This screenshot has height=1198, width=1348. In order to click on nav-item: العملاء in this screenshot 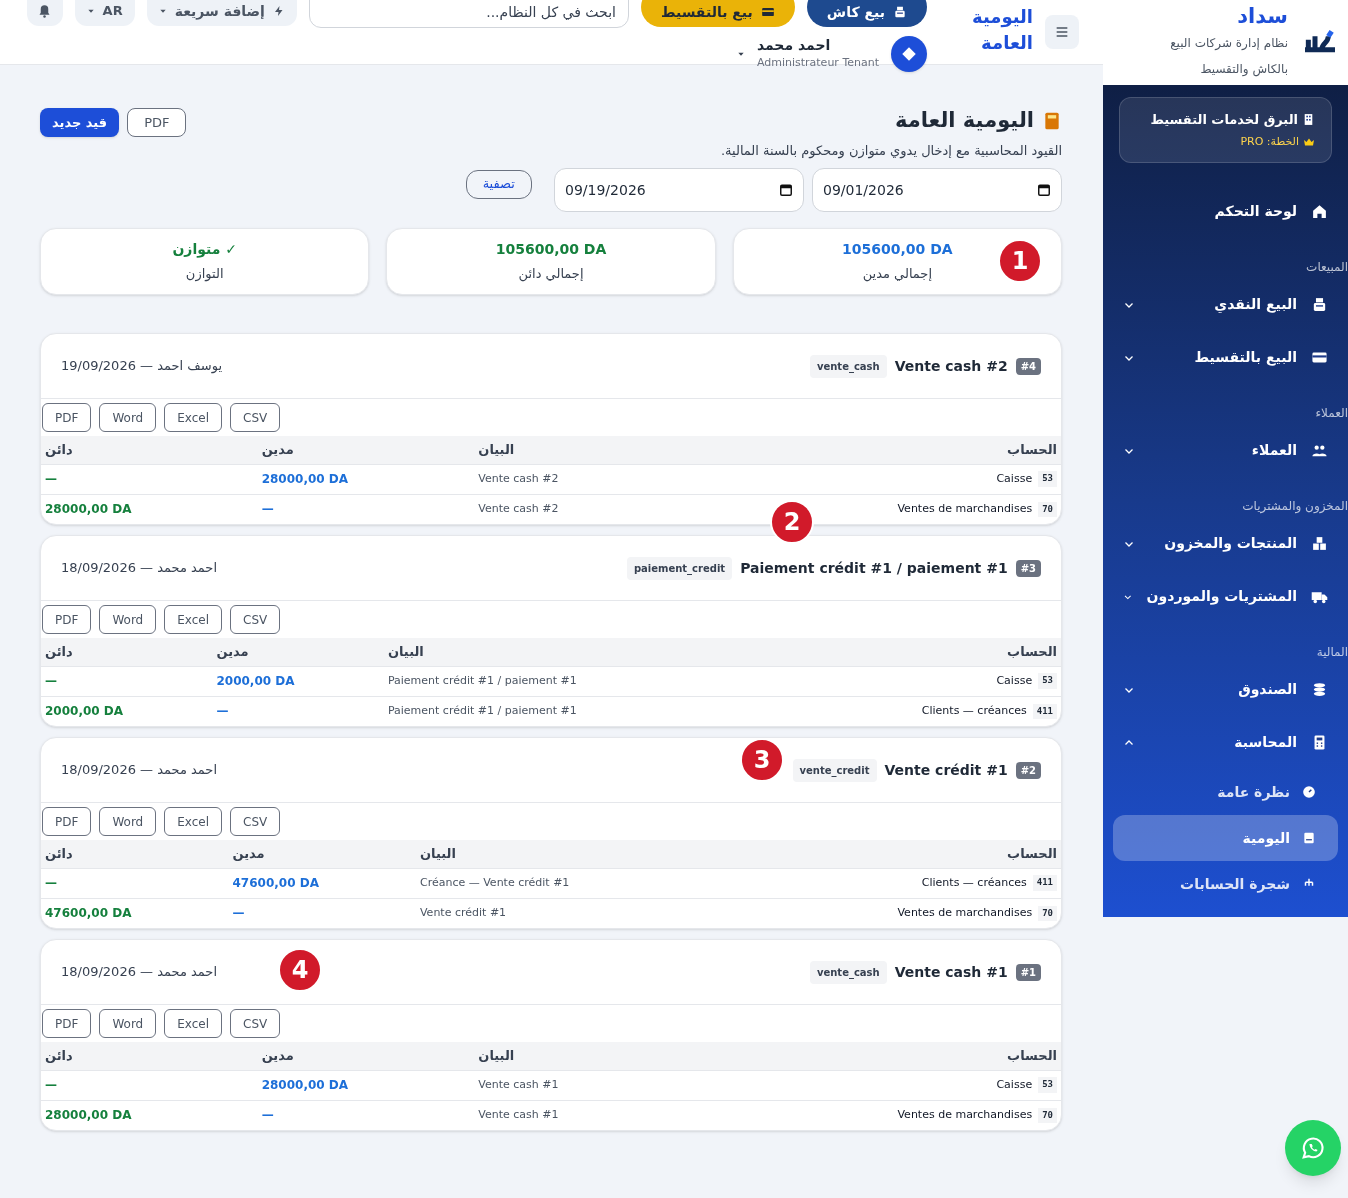, I will do `click(1225, 450)`.